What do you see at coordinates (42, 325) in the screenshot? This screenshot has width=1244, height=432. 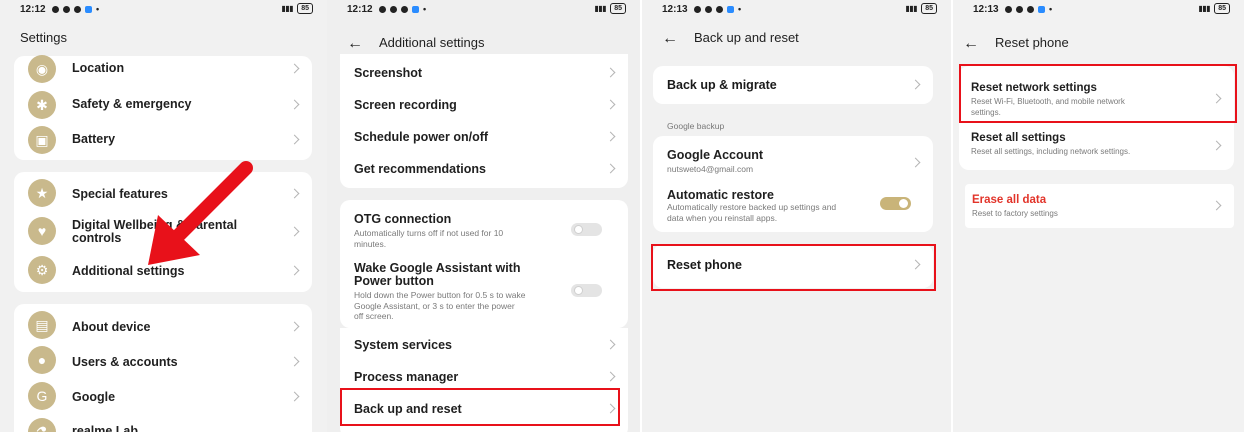 I see `device-icon: ▤` at bounding box center [42, 325].